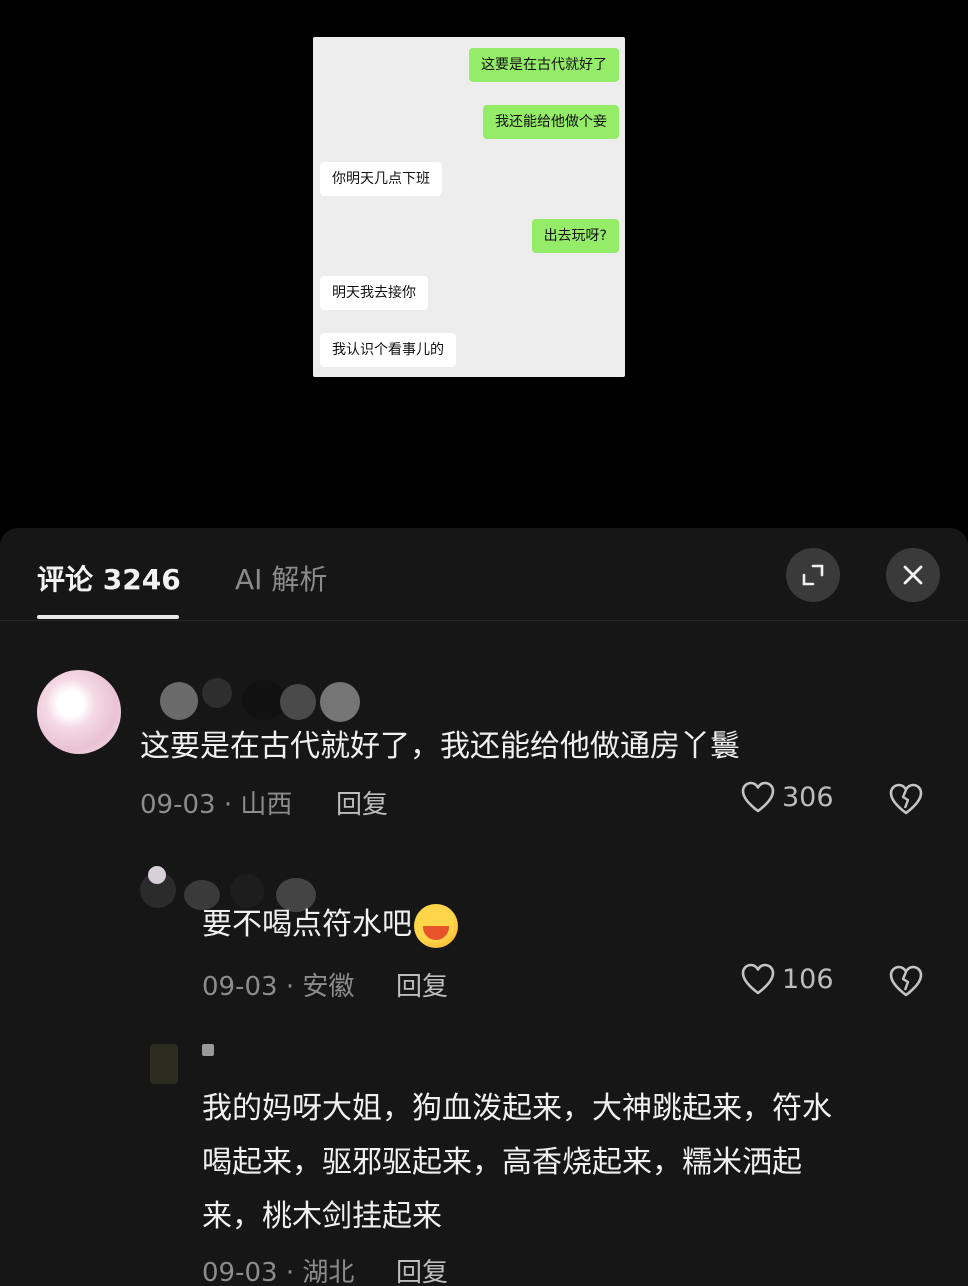 The width and height of the screenshot is (968, 1286). I want to click on active-tab-indicator, so click(108, 617).